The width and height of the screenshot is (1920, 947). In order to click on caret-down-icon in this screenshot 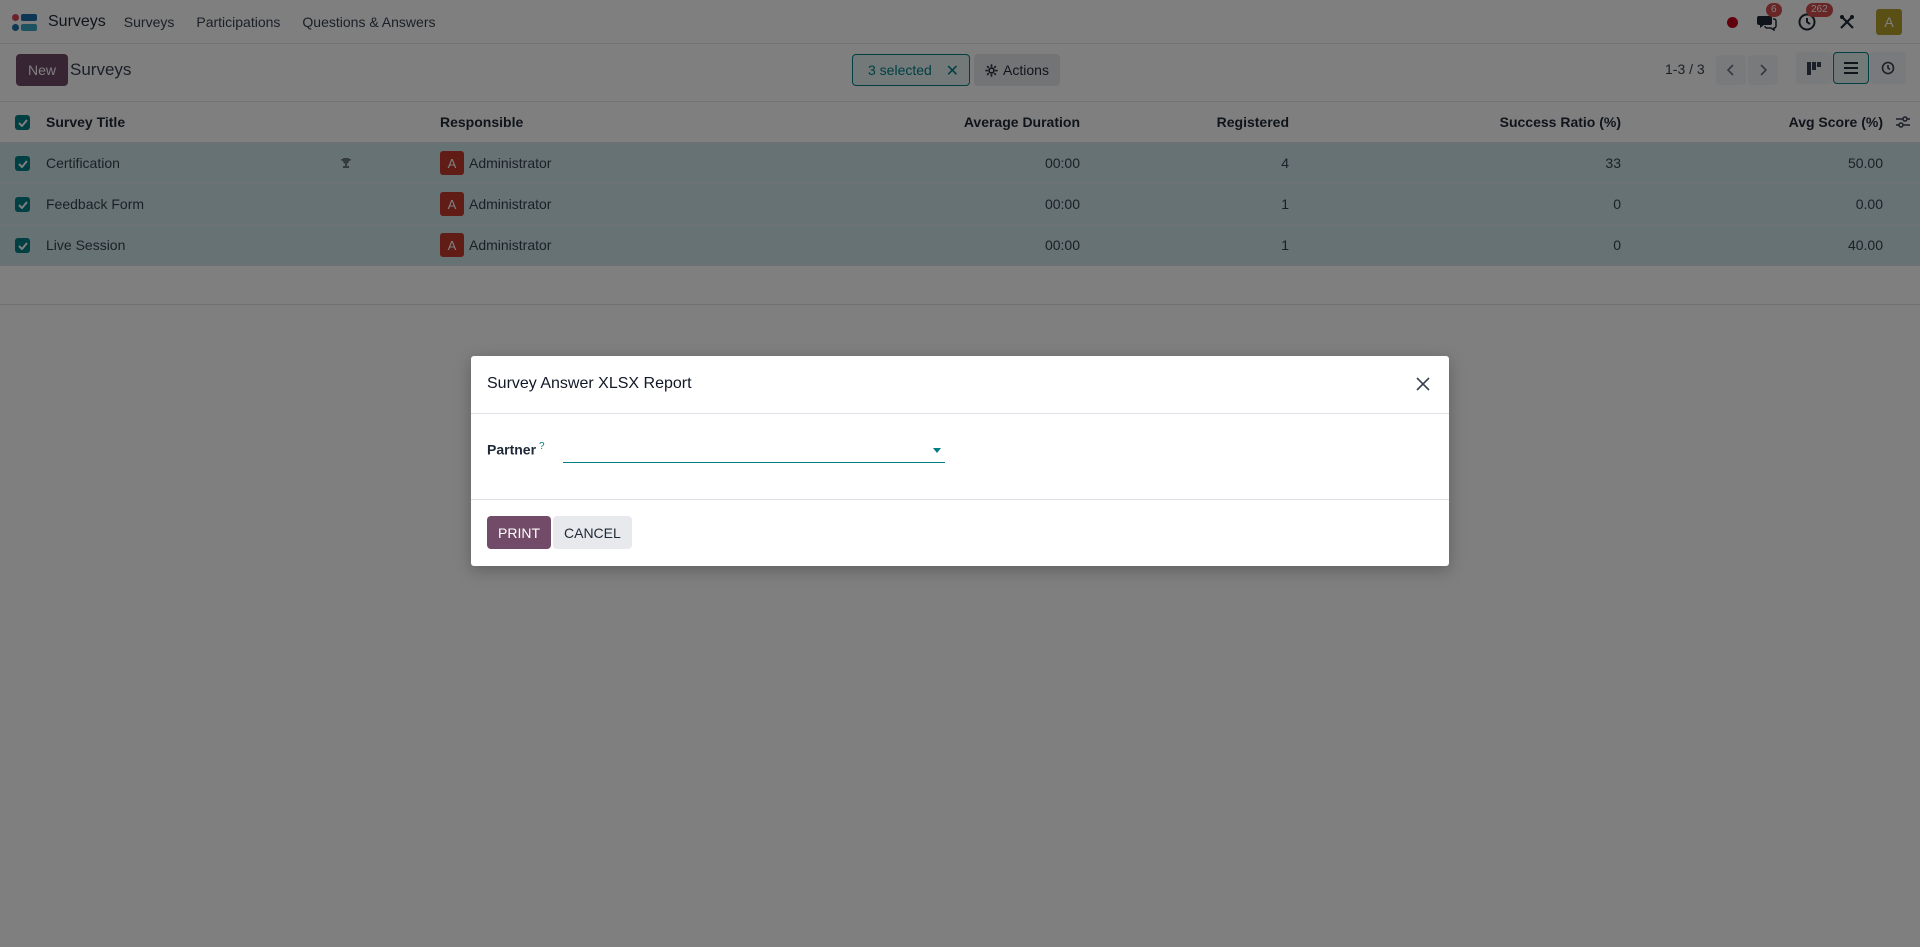, I will do `click(937, 450)`.